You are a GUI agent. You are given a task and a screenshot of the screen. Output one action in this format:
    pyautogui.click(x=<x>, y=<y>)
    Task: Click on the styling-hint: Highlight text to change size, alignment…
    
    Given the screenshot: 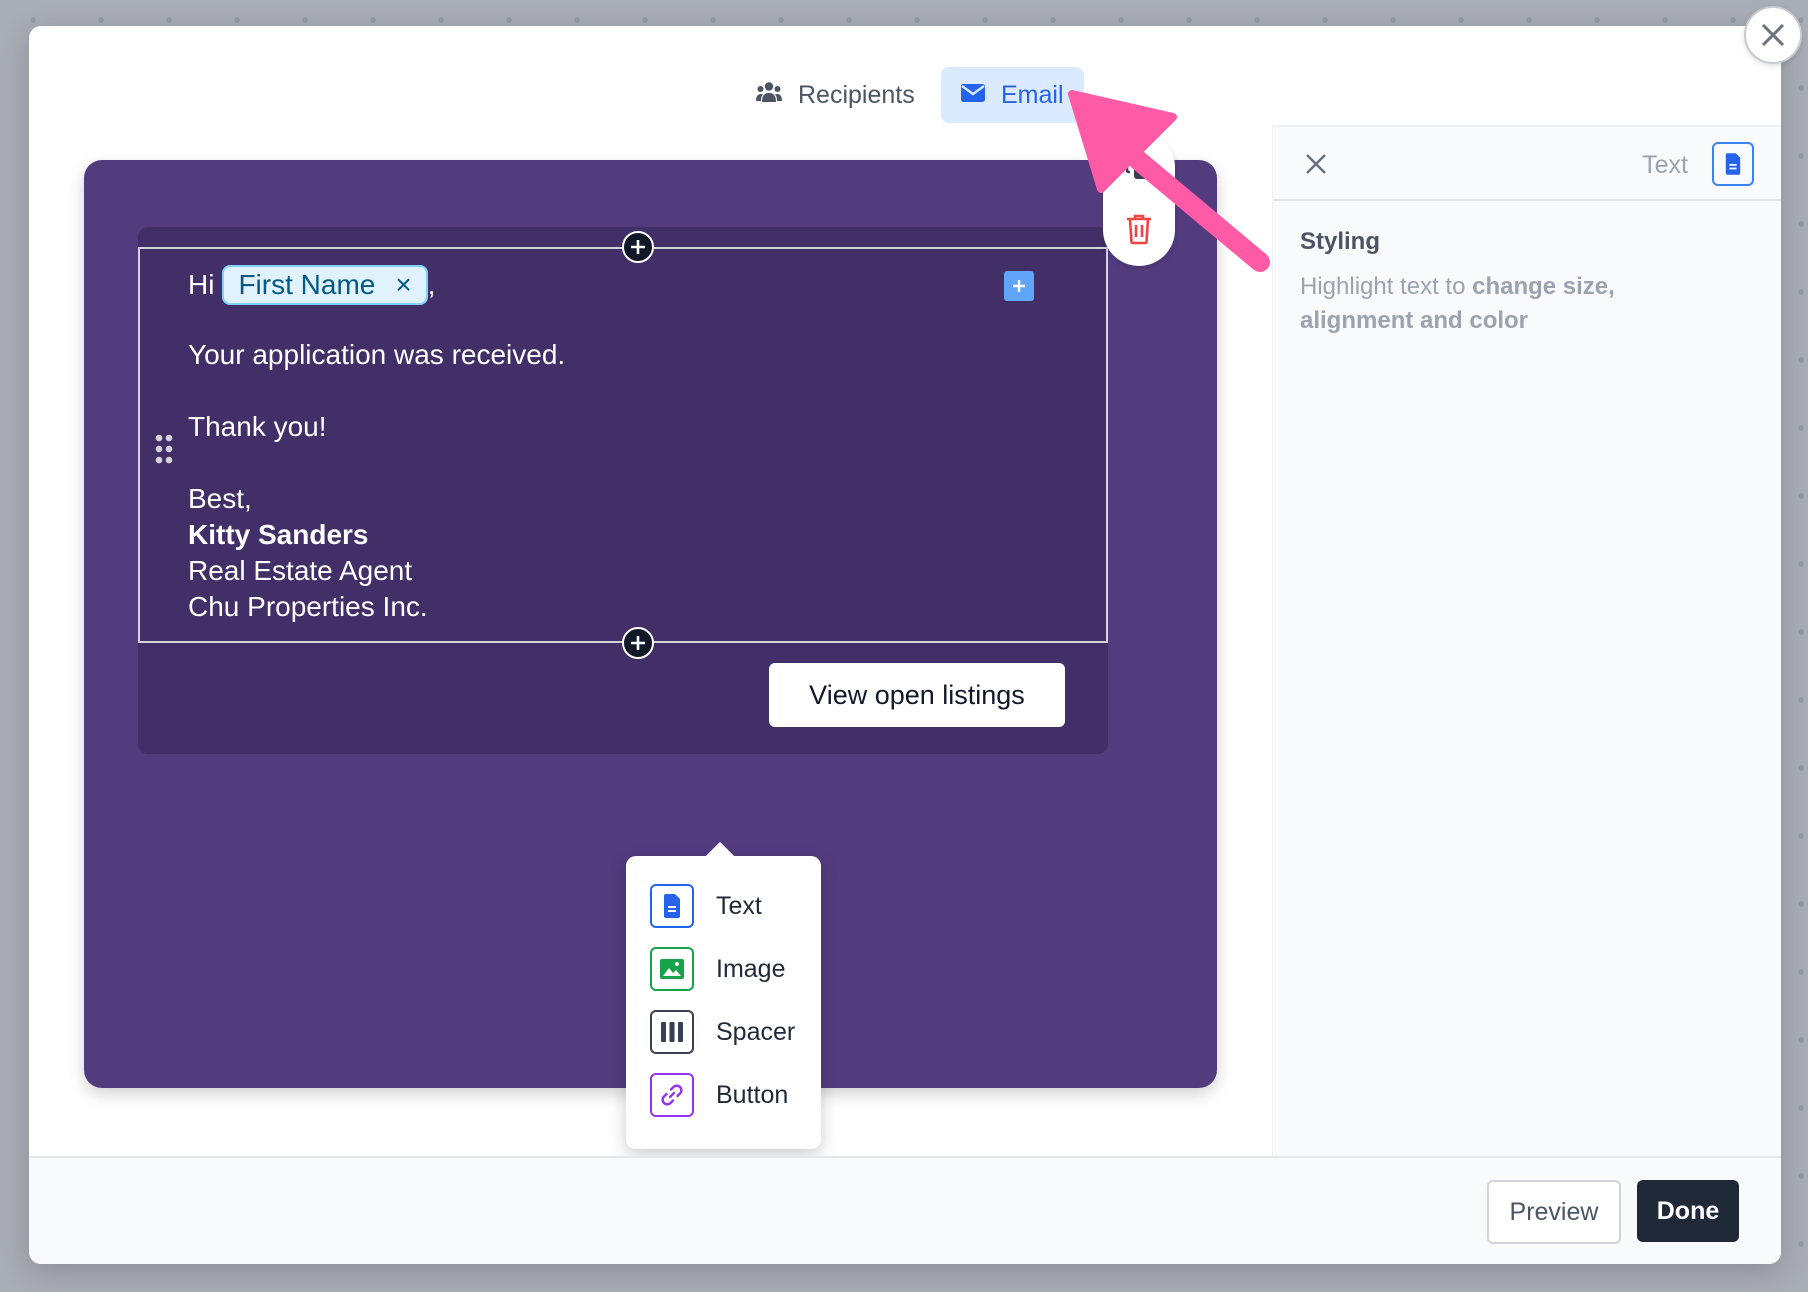 What is the action you would take?
    pyautogui.click(x=1480, y=304)
    